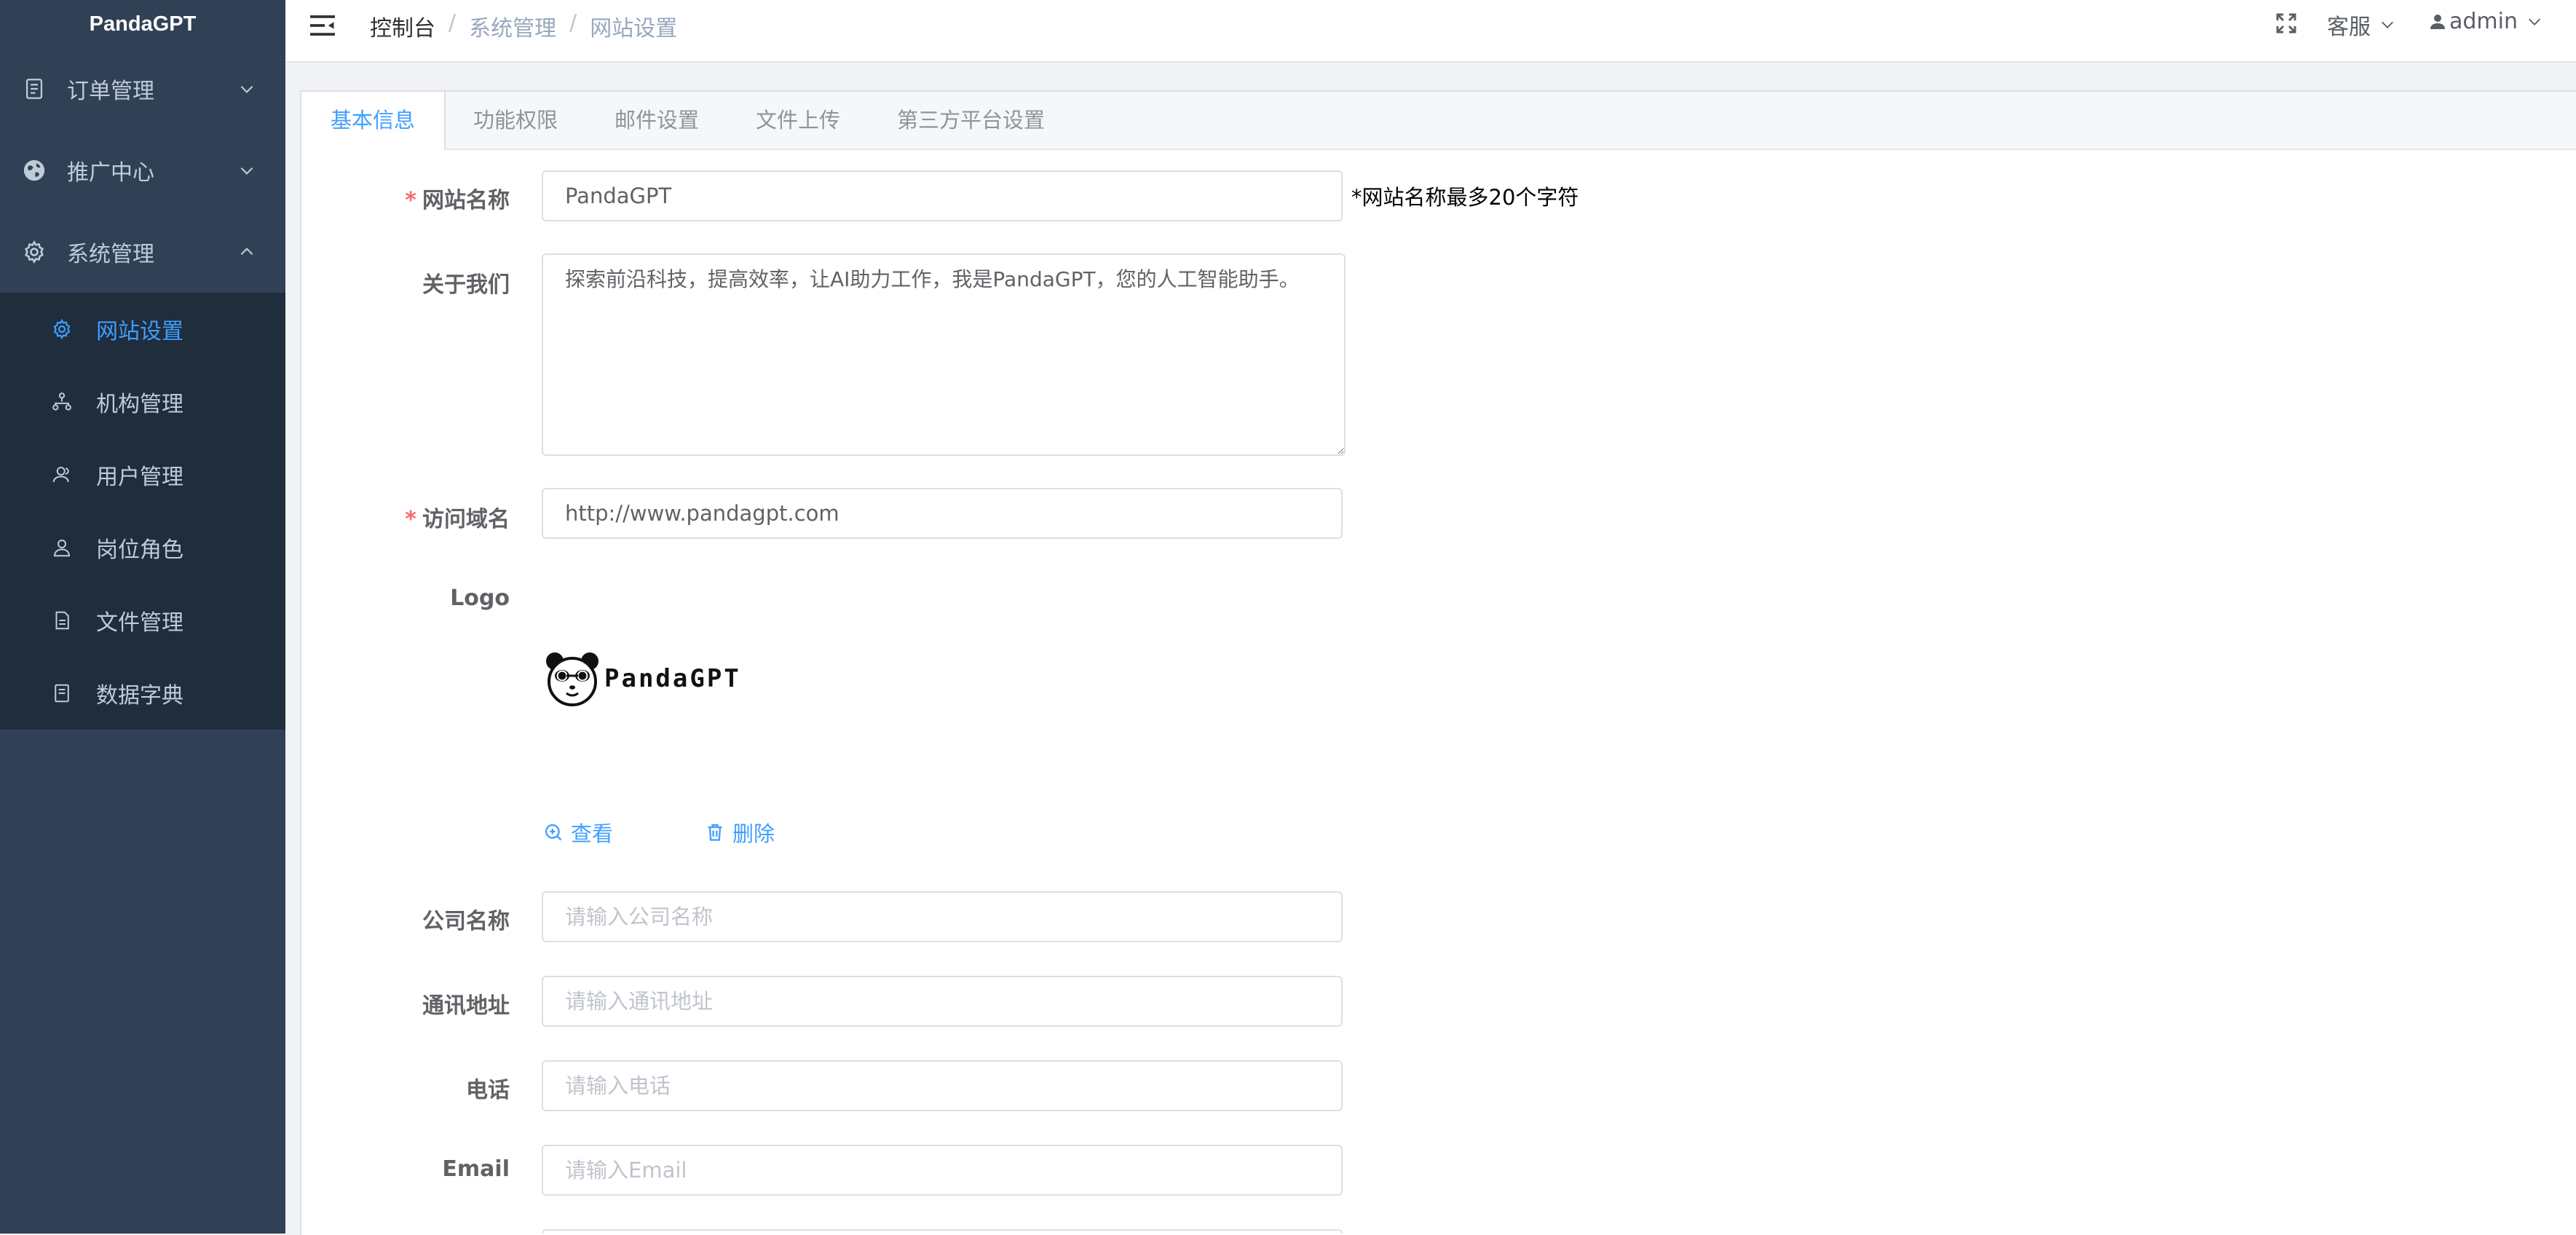 The image size is (2576, 1235). I want to click on file-icon, so click(62, 620).